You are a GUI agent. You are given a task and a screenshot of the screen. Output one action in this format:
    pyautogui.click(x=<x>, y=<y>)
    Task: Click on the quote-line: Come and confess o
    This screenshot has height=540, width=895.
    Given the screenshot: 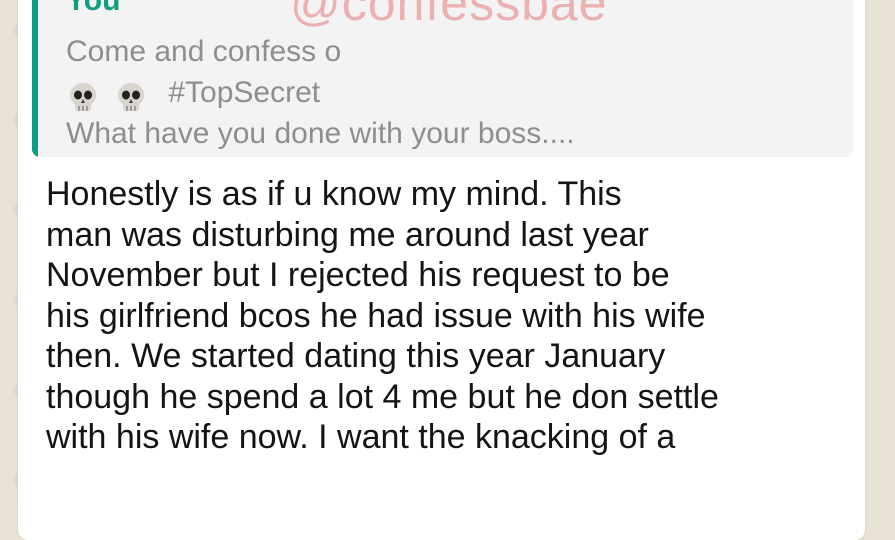 What is the action you would take?
    pyautogui.click(x=204, y=51)
    